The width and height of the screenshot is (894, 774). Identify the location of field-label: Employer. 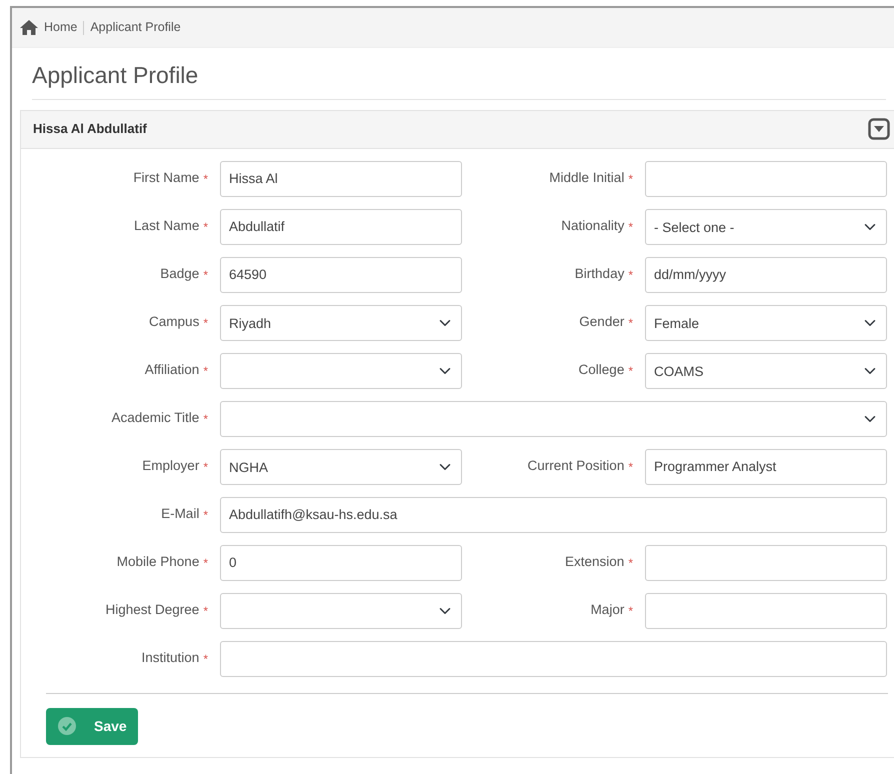
(171, 466).